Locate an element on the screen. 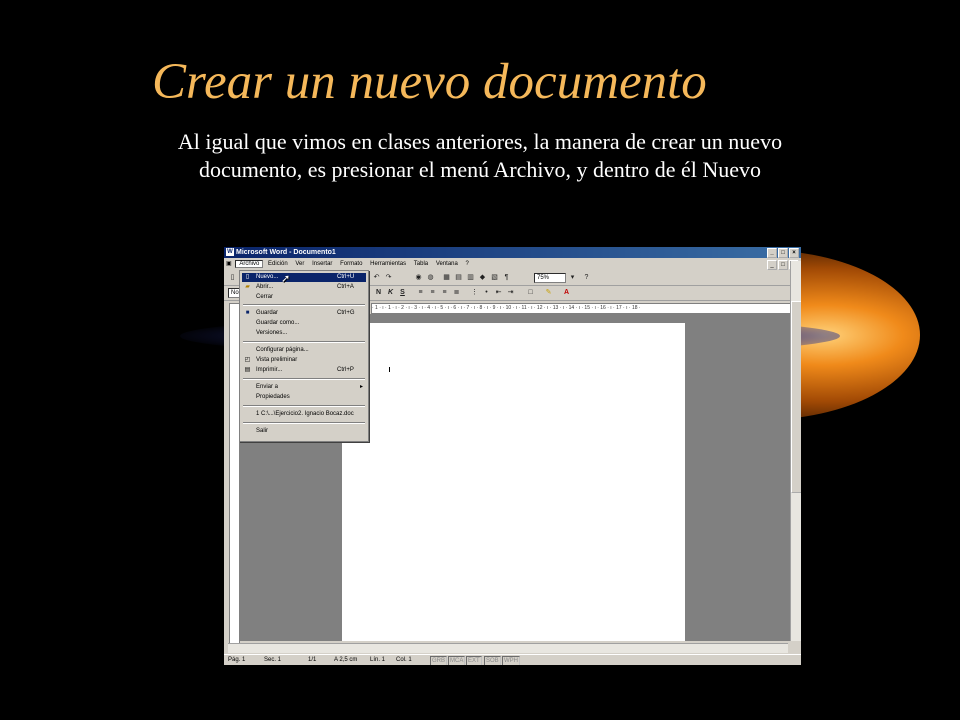 The height and width of the screenshot is (720, 960). redo-icon: ↷ is located at coordinates (388, 277).